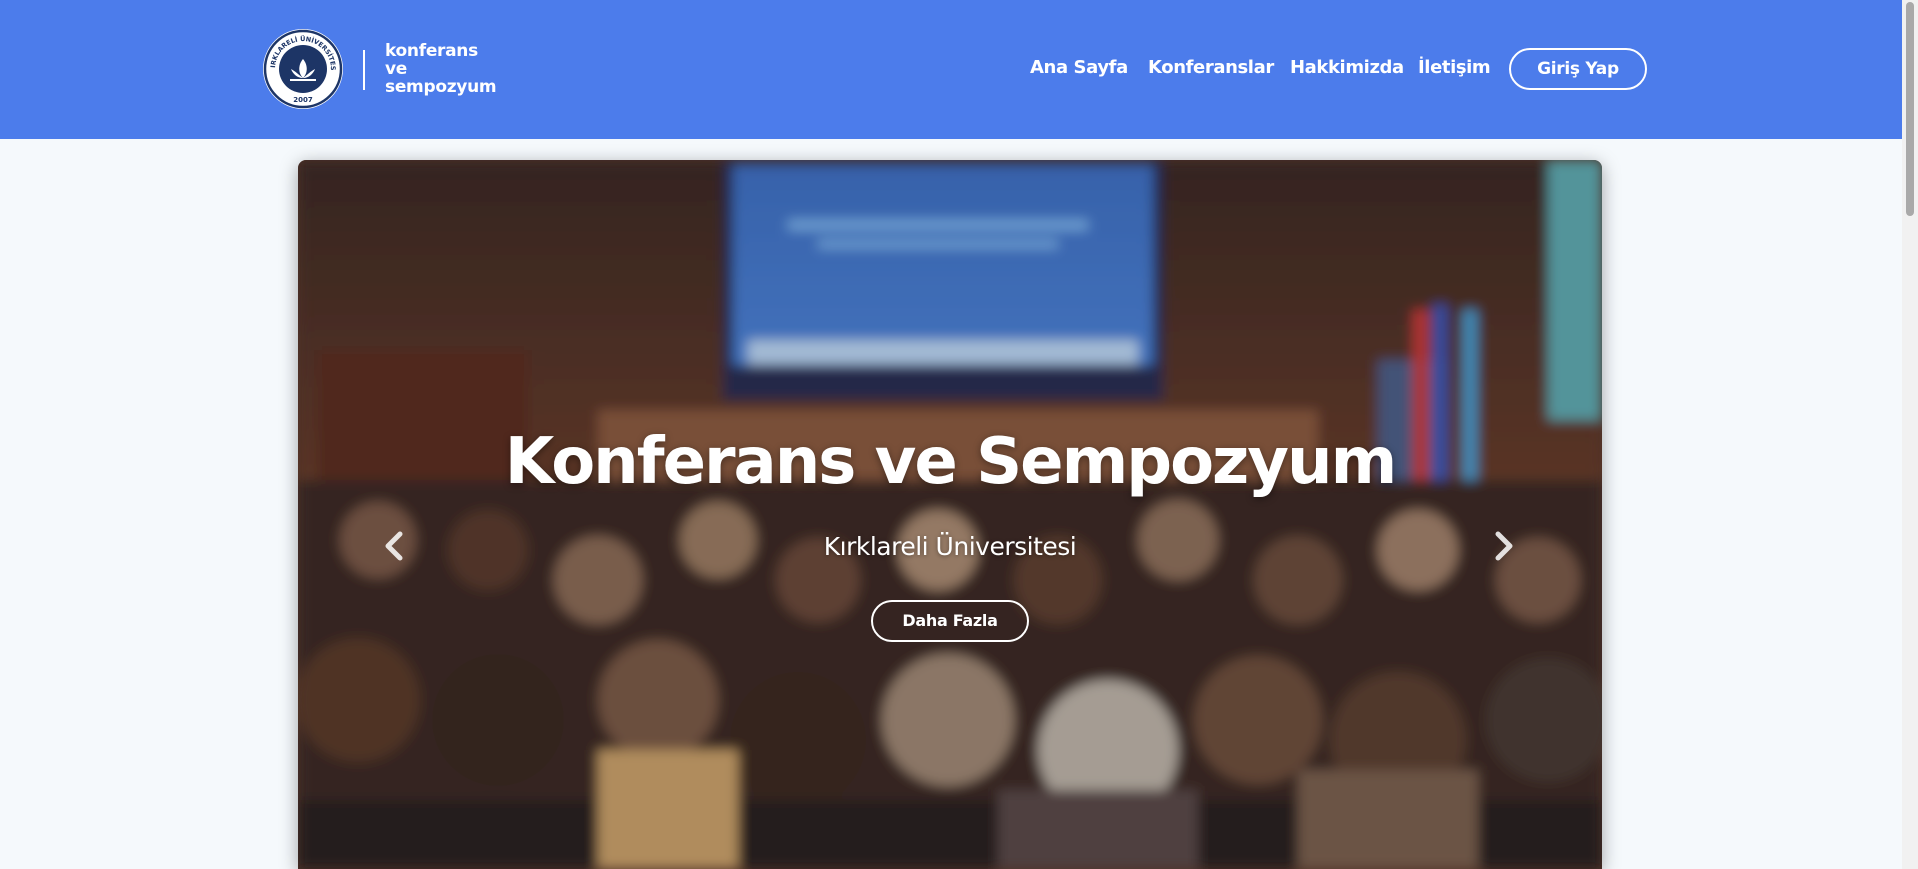 This screenshot has height=869, width=1918. I want to click on site-wordmark: konferans ve sempozyum, so click(441, 69).